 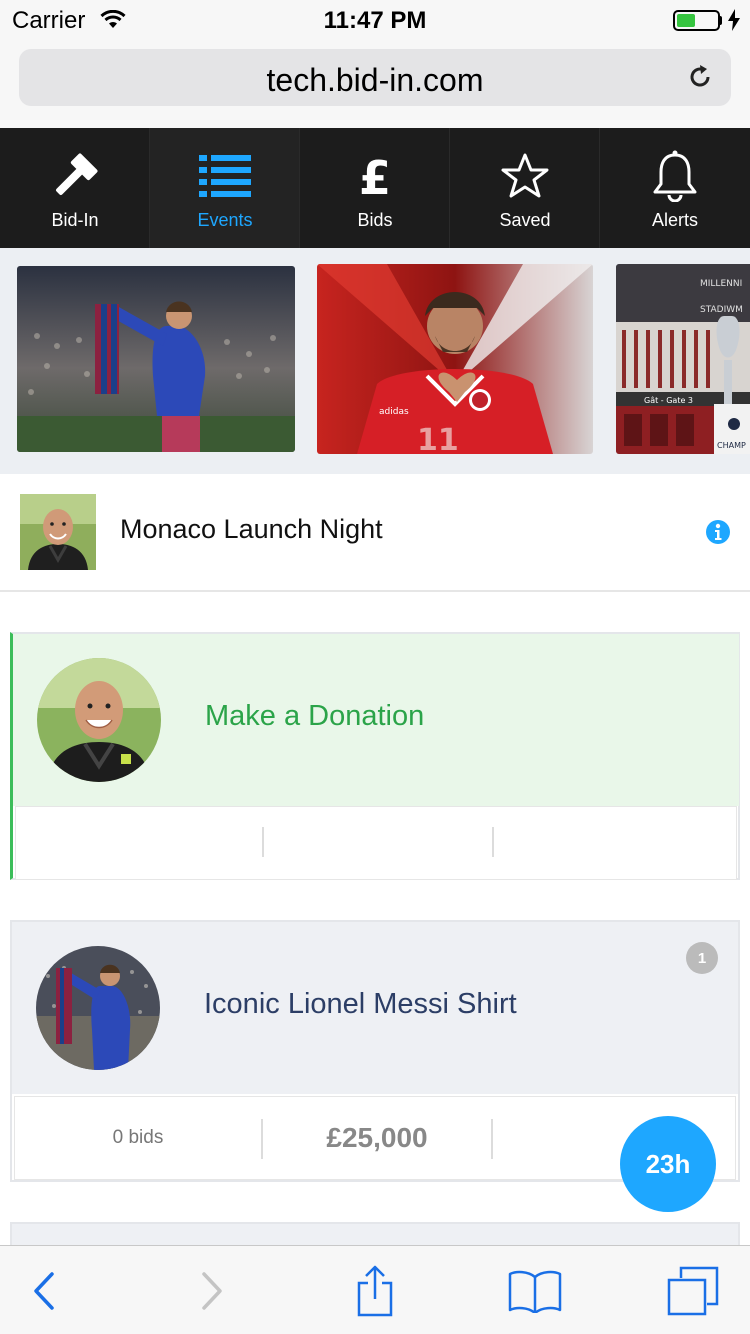 I want to click on status-bar: Carrier 11:47 PM, so click(x=375, y=20).